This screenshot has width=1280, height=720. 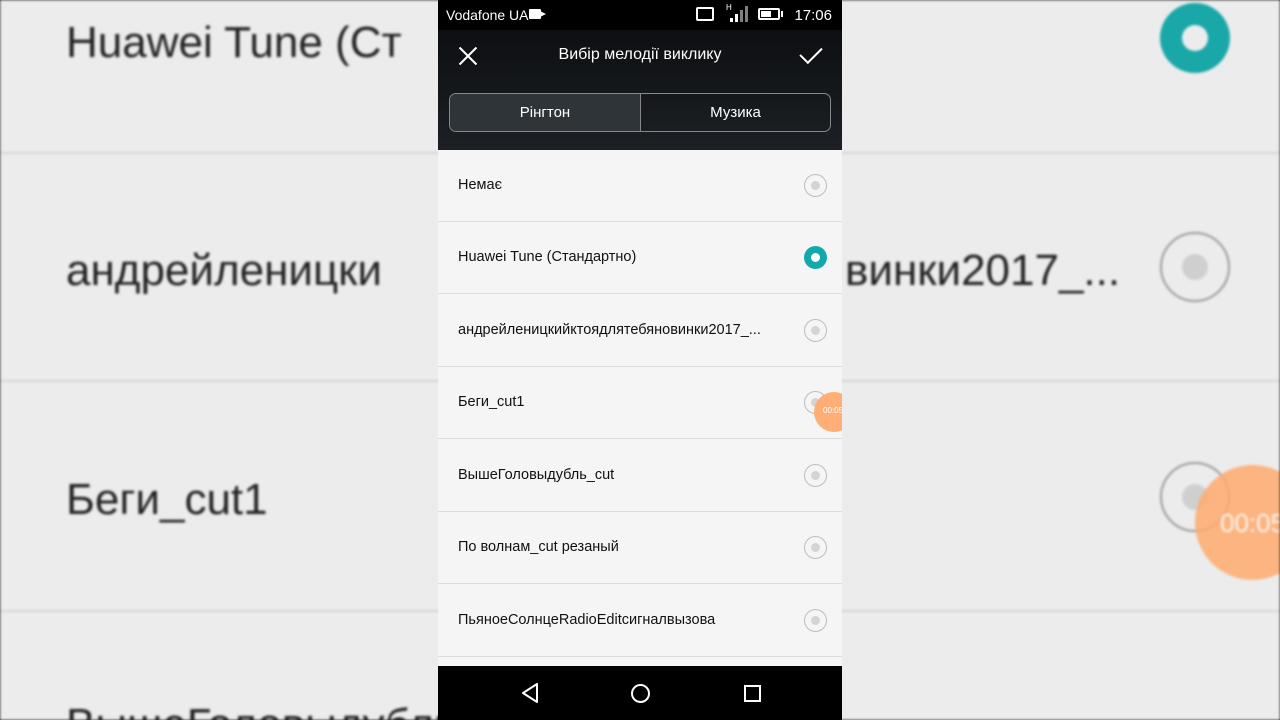 What do you see at coordinates (167, 499) in the screenshot?
I see `bg-row-text: Беги_cut1` at bounding box center [167, 499].